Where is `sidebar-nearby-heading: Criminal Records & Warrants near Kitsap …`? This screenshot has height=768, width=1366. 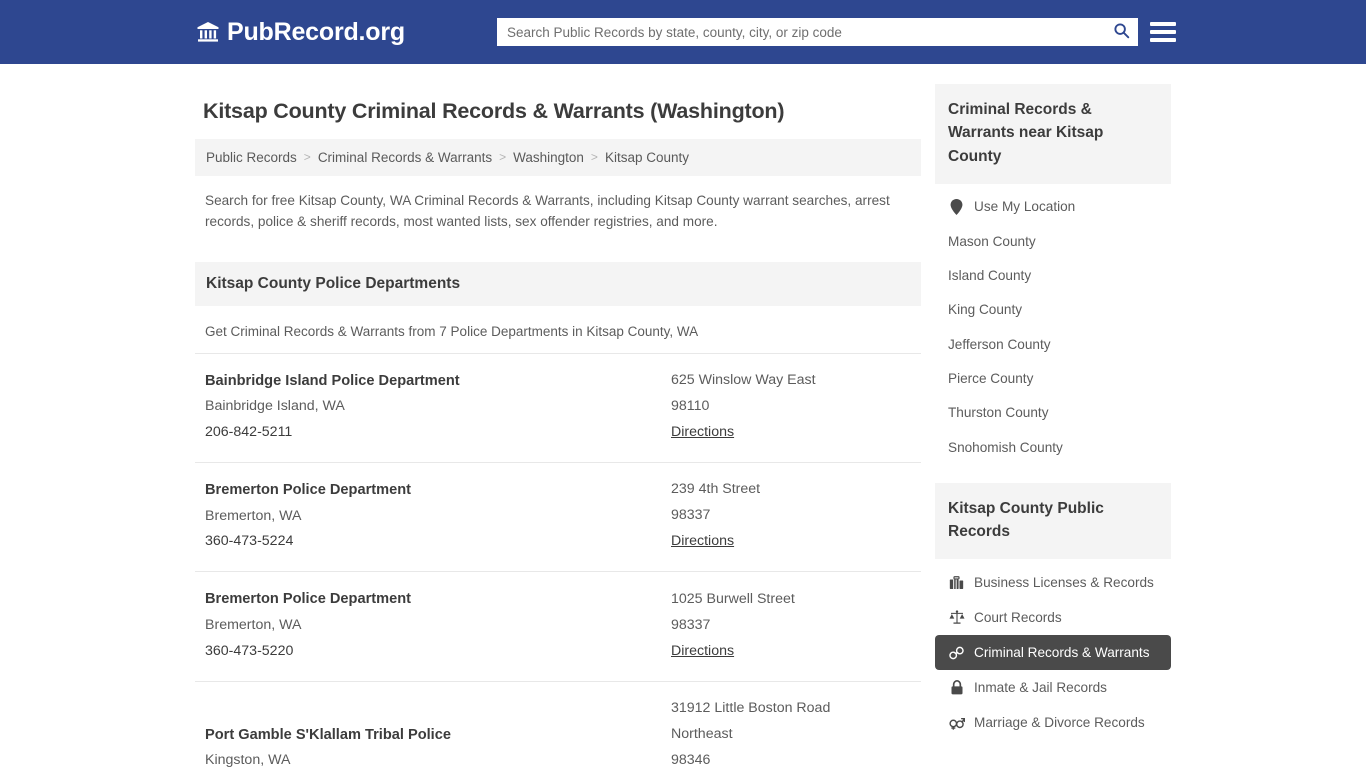 sidebar-nearby-heading: Criminal Records & Warrants near Kitsap … is located at coordinates (1053, 134).